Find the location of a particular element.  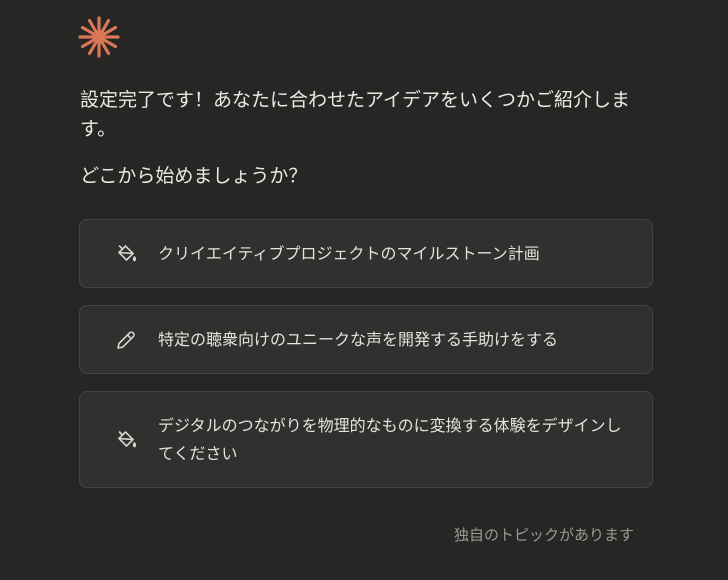

suggestion-label: デジタルのつながりを物理的なものに変換する体験をデザインしてください is located at coordinates (390, 439).